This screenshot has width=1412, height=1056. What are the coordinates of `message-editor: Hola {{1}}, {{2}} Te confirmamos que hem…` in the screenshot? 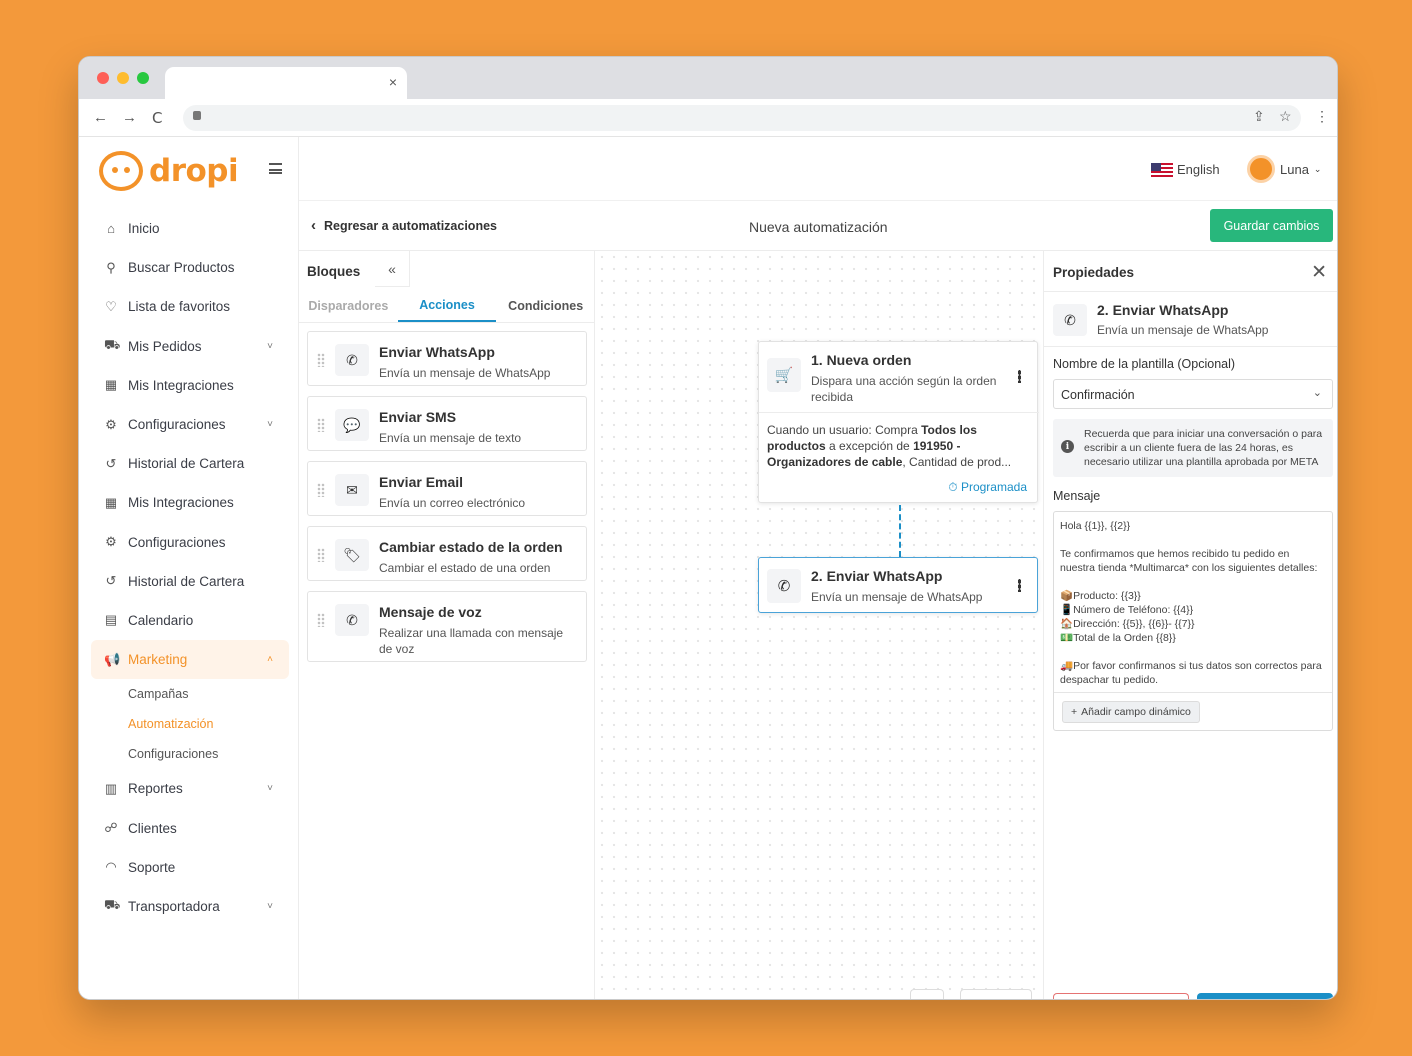 It's located at (1193, 621).